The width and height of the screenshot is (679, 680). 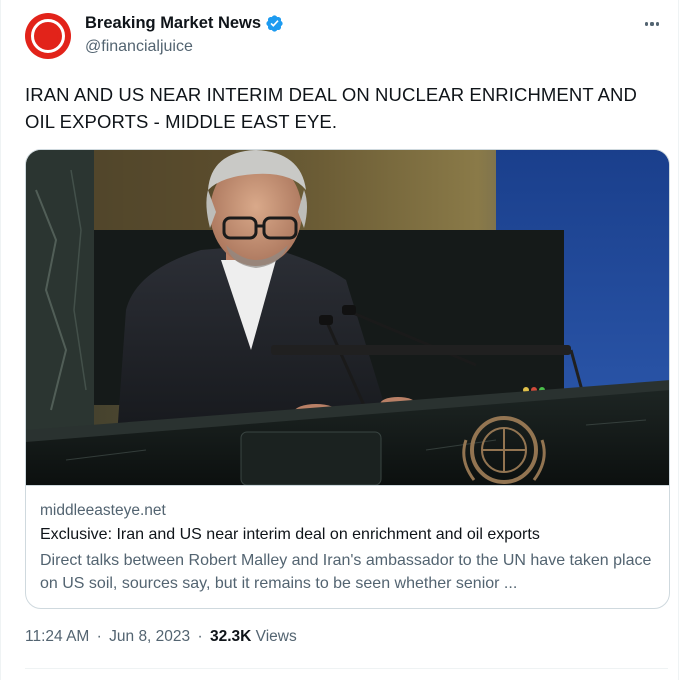 What do you see at coordinates (103, 510) in the screenshot?
I see `link-card-domain: middleeasteye.net` at bounding box center [103, 510].